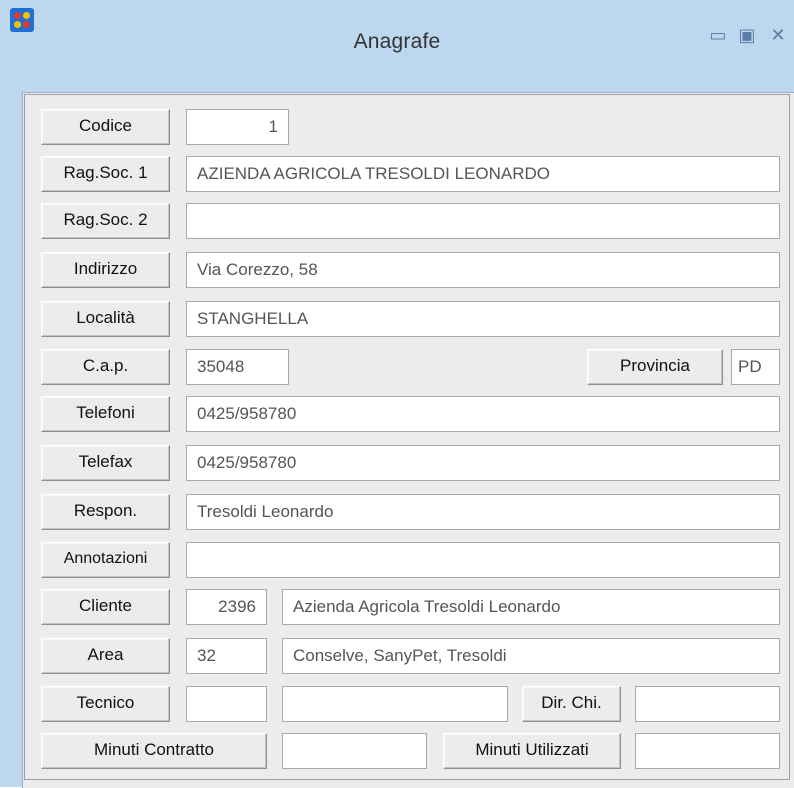  I want to click on provincia-field, so click(755, 367).